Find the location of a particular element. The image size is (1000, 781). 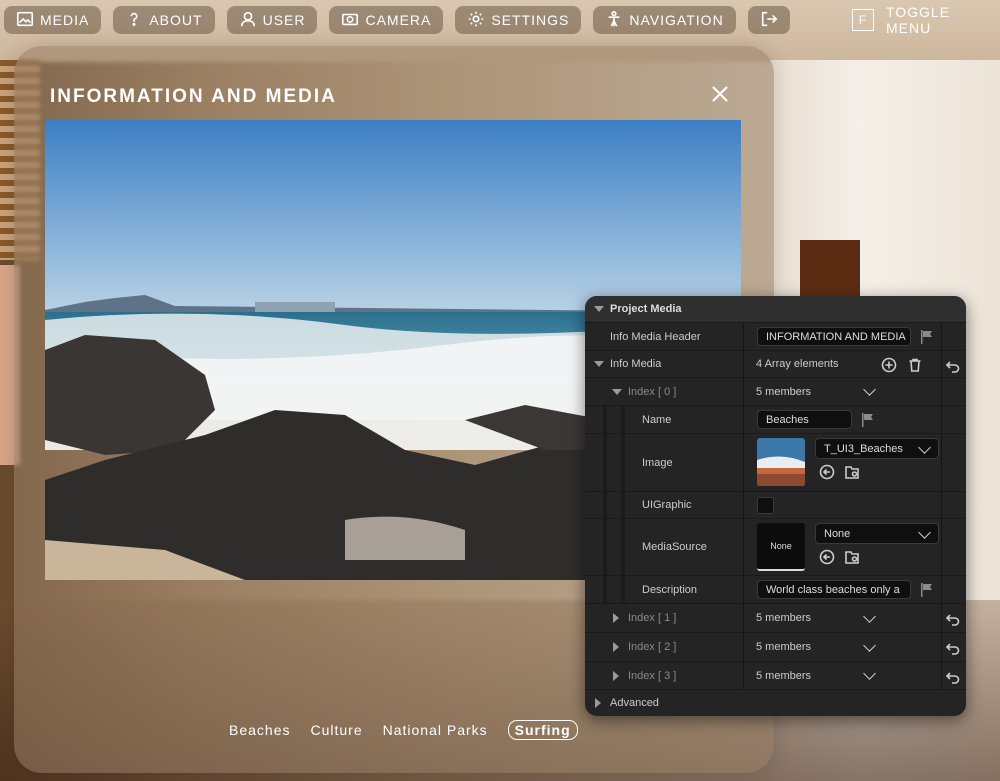

image-row: Image T_UI3_Beaches is located at coordinates (775, 463).